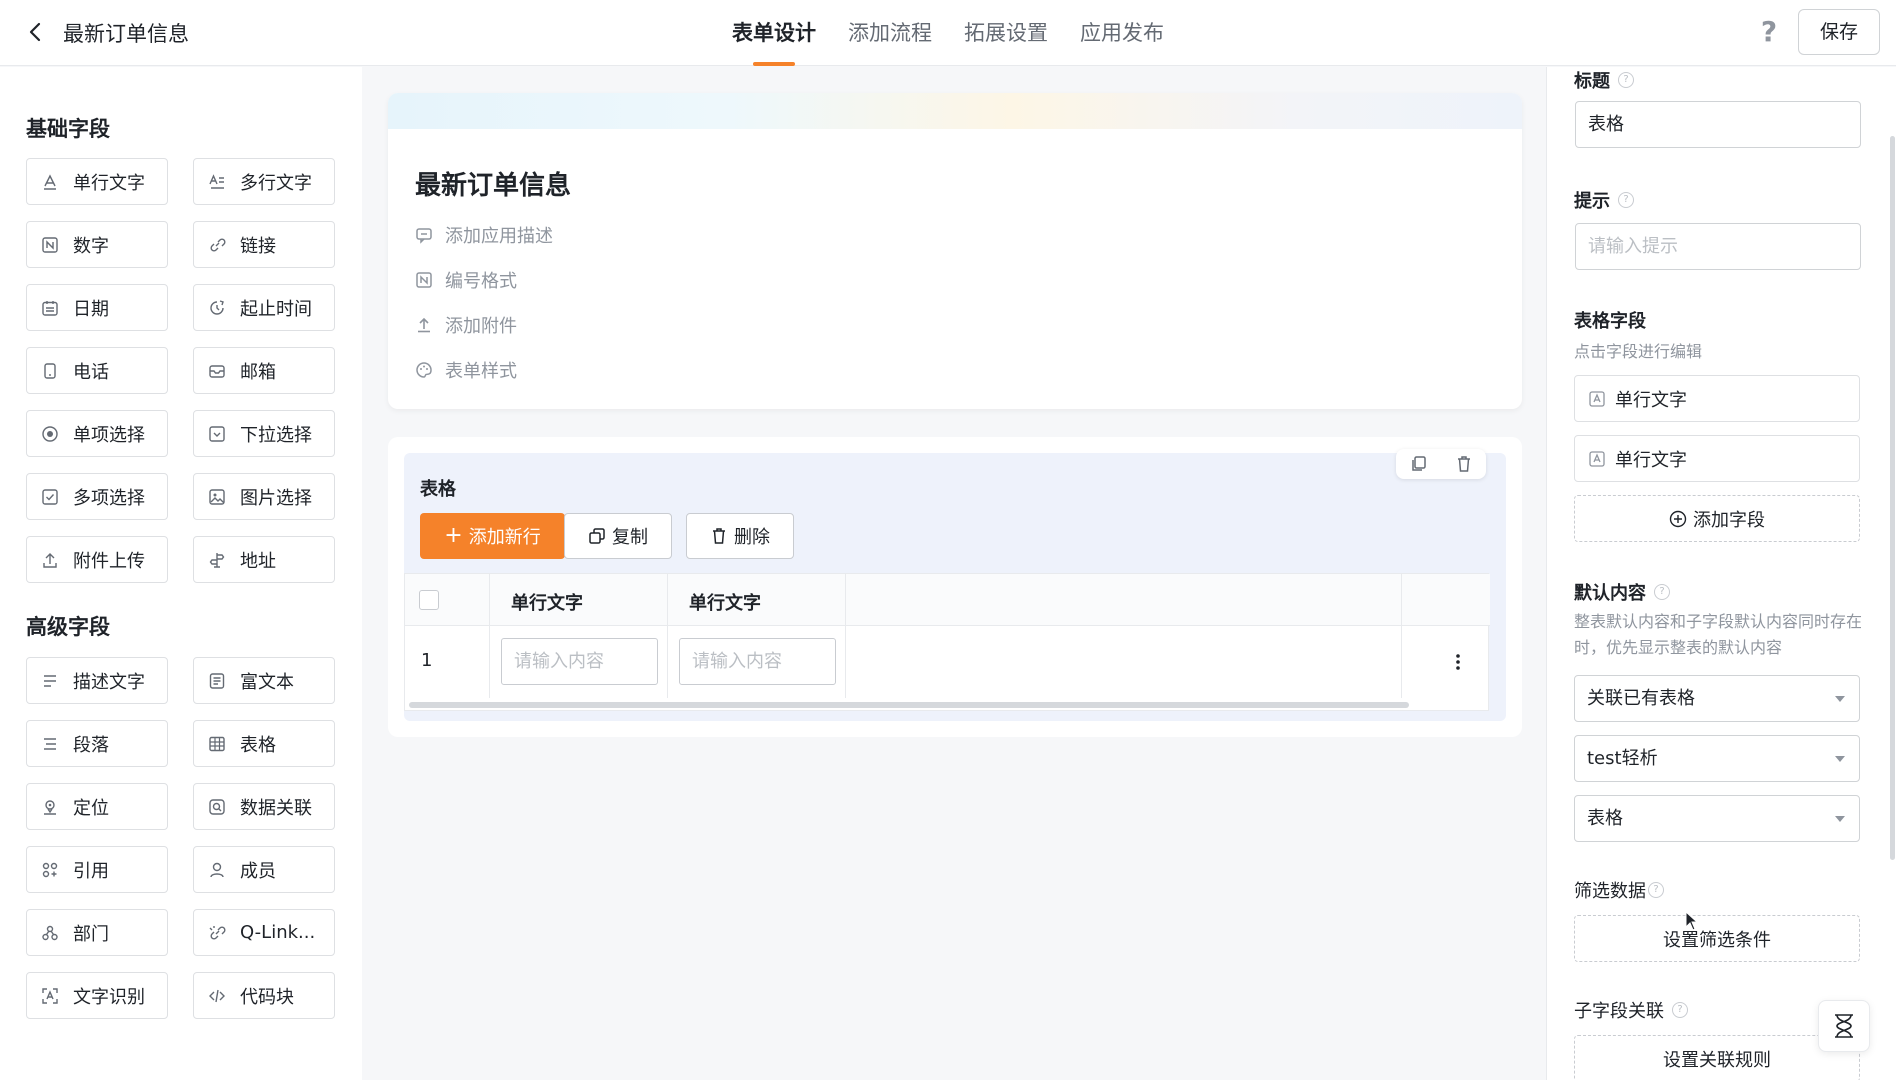 Image resolution: width=1896 pixels, height=1080 pixels. Describe the element at coordinates (1641, 698) in the screenshot. I see `default-mode-value: 关联已有表格` at that location.